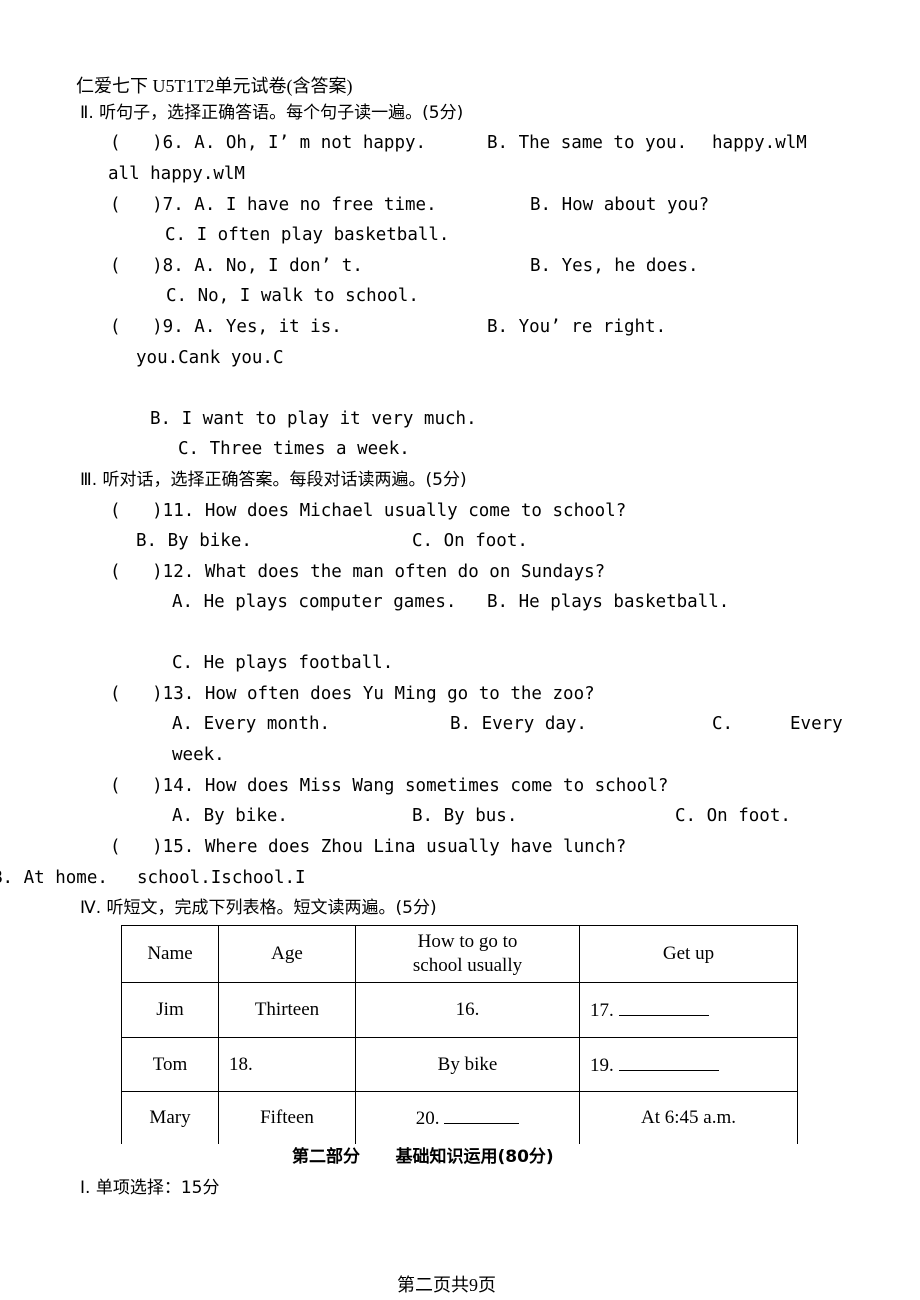 Image resolution: width=920 pixels, height=1300 pixels. I want to click on option: C. He plays football., so click(283, 663).